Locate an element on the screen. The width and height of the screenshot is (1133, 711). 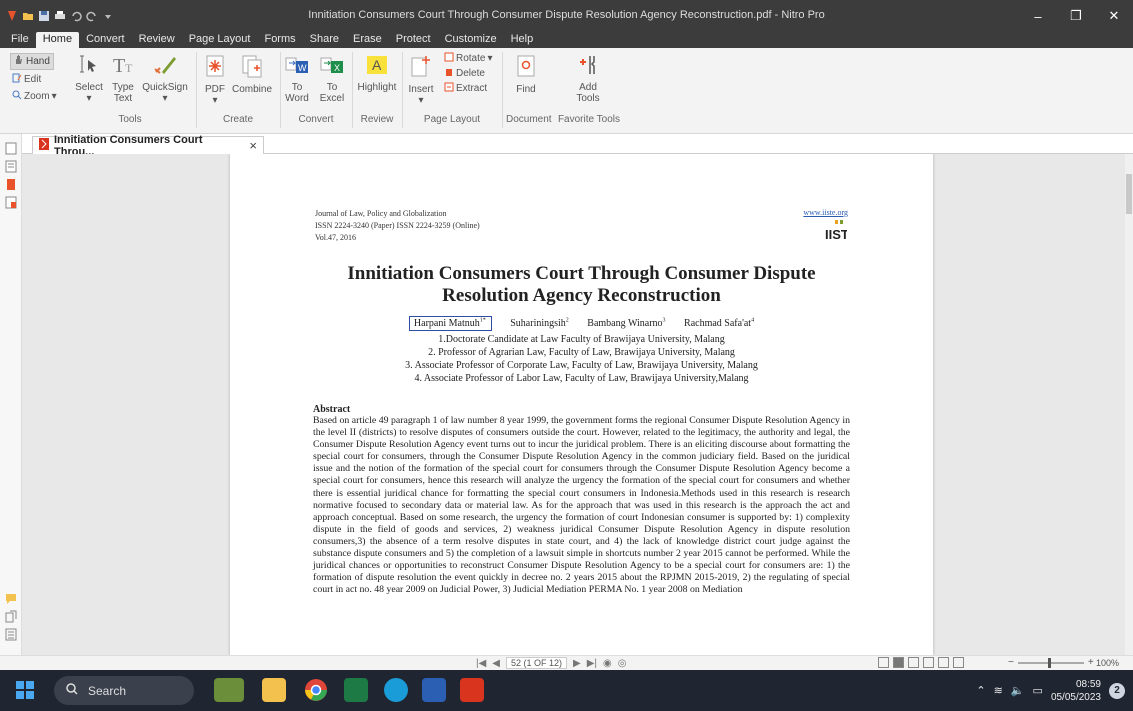
notification-badge: 2 is located at coordinates (1117, 690).